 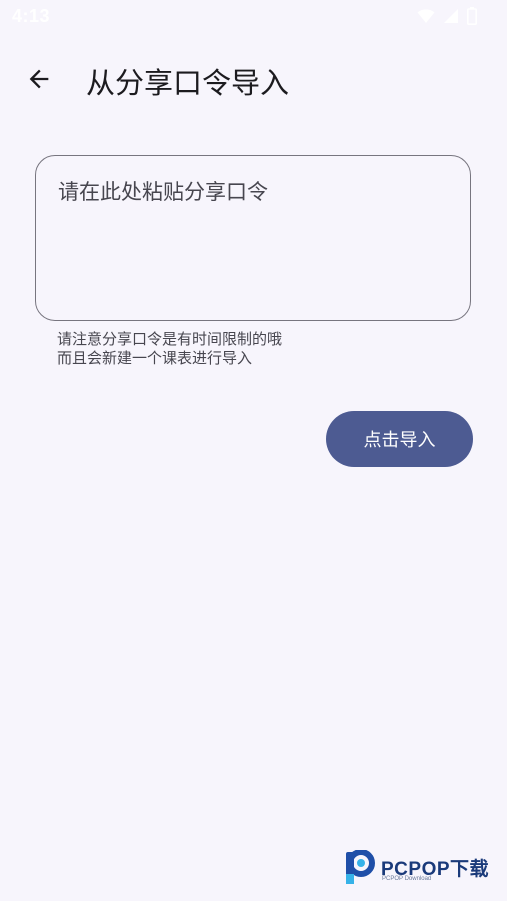 What do you see at coordinates (155, 358) in the screenshot?
I see `helper-line-2: 而且会新建一个课表进行导入` at bounding box center [155, 358].